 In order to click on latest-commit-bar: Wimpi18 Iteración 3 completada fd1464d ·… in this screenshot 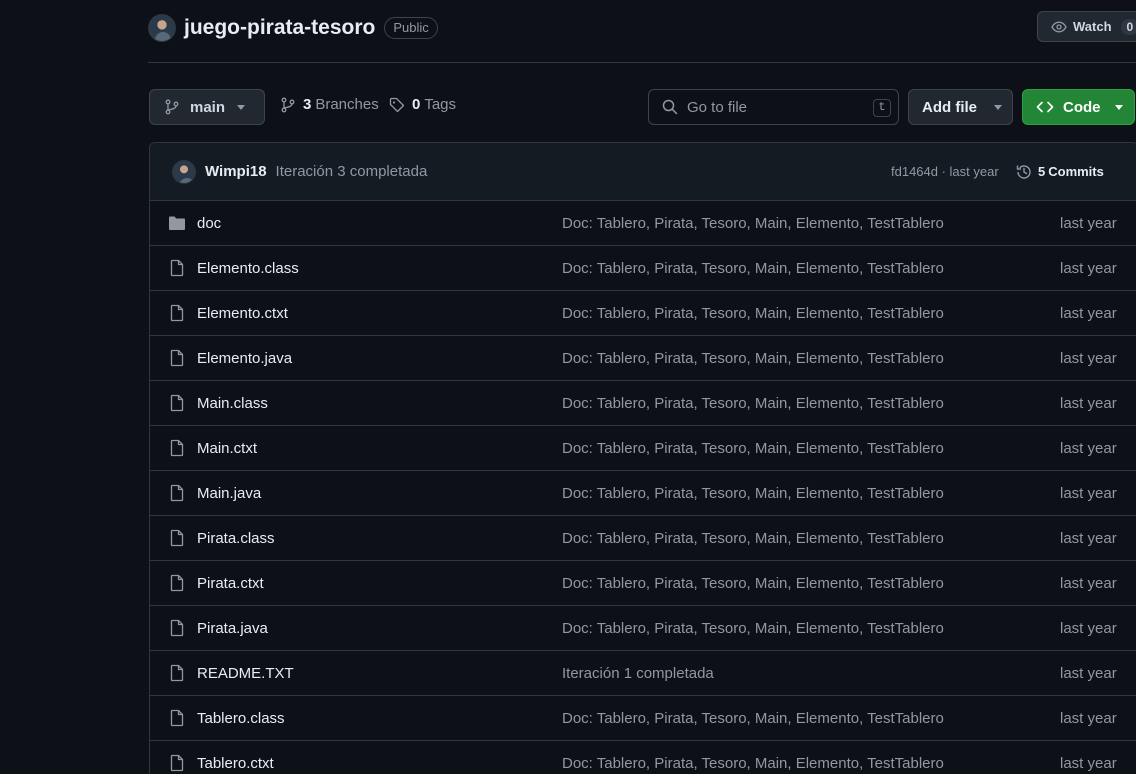, I will do `click(643, 172)`.